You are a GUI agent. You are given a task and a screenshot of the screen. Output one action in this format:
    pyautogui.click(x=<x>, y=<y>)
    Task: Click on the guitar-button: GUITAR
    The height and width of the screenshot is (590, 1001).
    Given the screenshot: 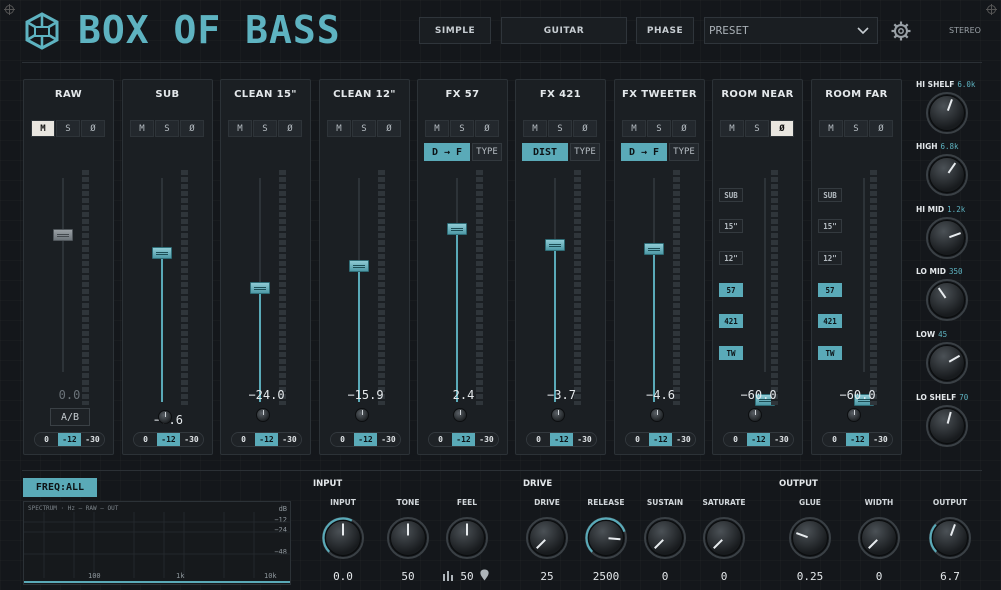 What is the action you would take?
    pyautogui.click(x=564, y=30)
    